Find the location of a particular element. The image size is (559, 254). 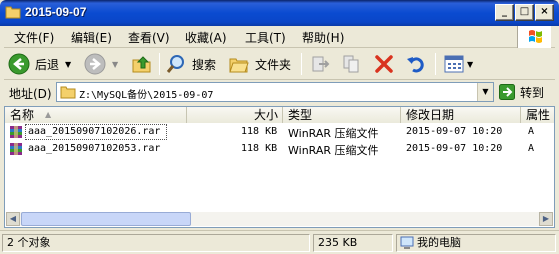

search-button: 搜索 is located at coordinates (190, 64).